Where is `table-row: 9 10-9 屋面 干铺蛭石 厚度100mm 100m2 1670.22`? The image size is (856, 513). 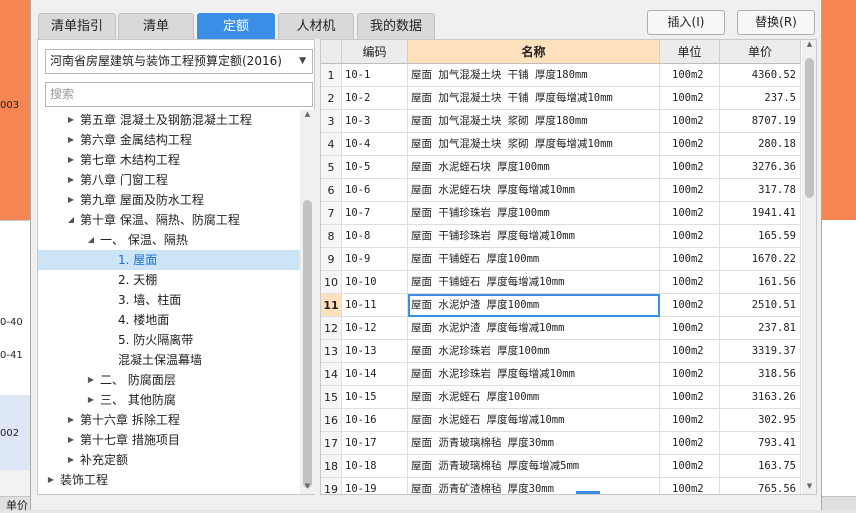 table-row: 9 10-9 屋面 干铺蛭石 厚度100mm 100m2 1670.22 is located at coordinates (561, 259).